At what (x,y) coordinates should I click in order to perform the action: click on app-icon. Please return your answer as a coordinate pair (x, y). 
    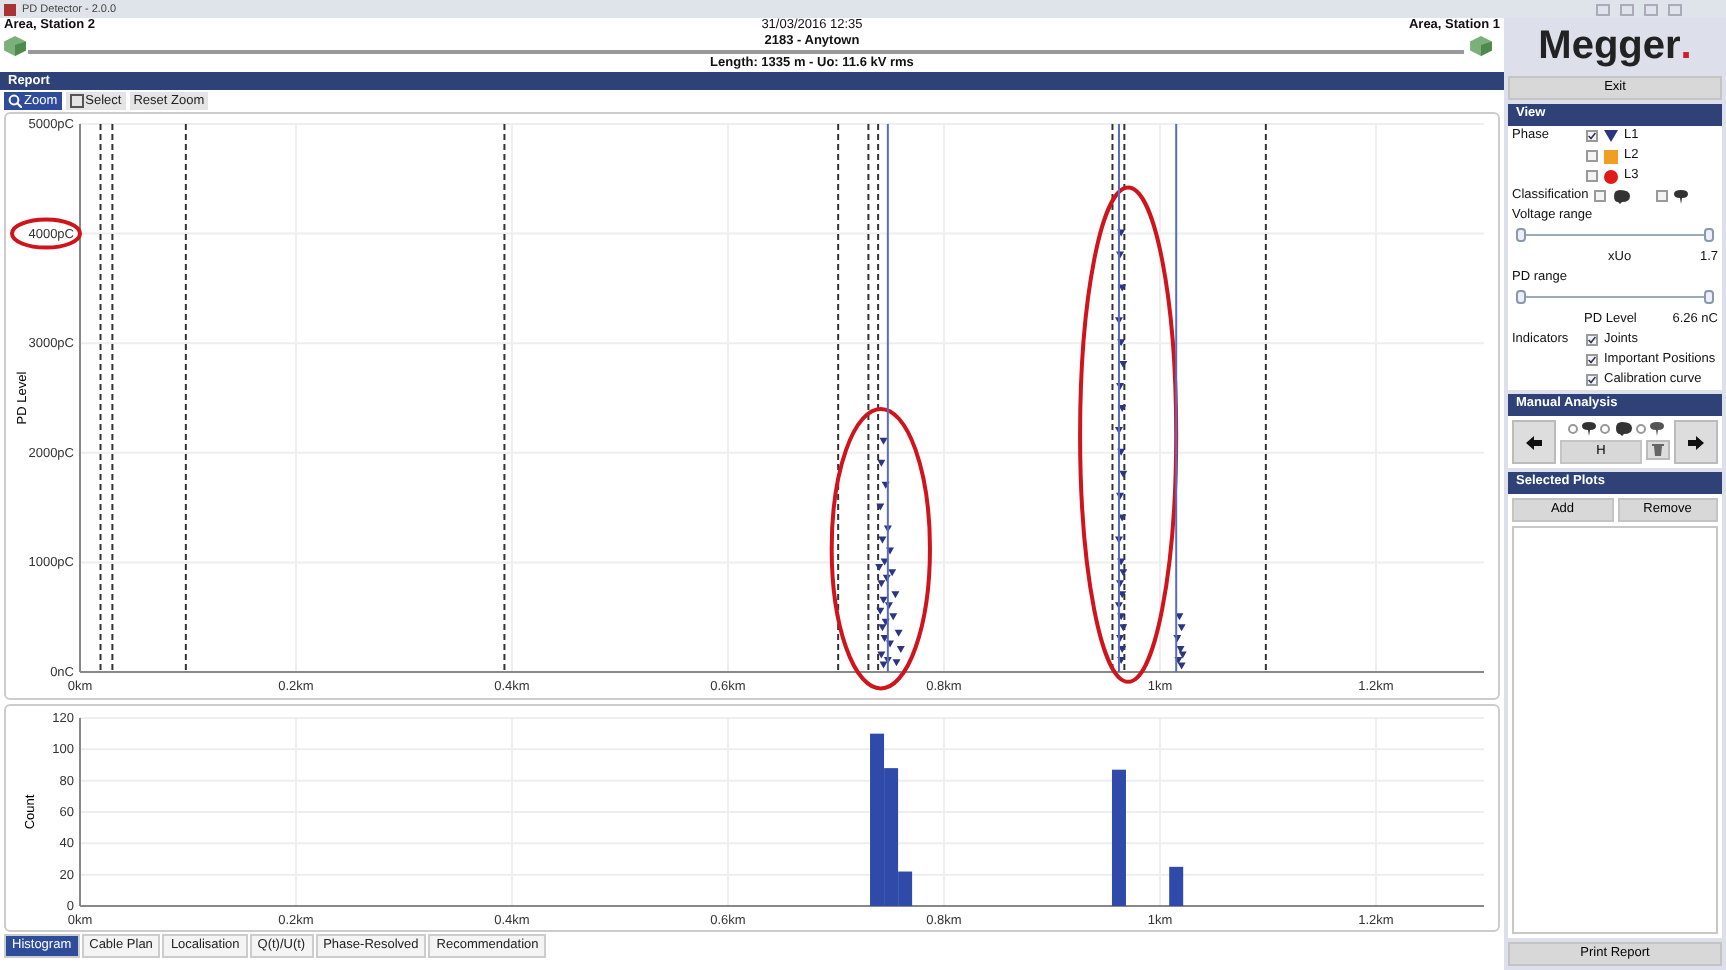
    Looking at the image, I should click on (10, 9).